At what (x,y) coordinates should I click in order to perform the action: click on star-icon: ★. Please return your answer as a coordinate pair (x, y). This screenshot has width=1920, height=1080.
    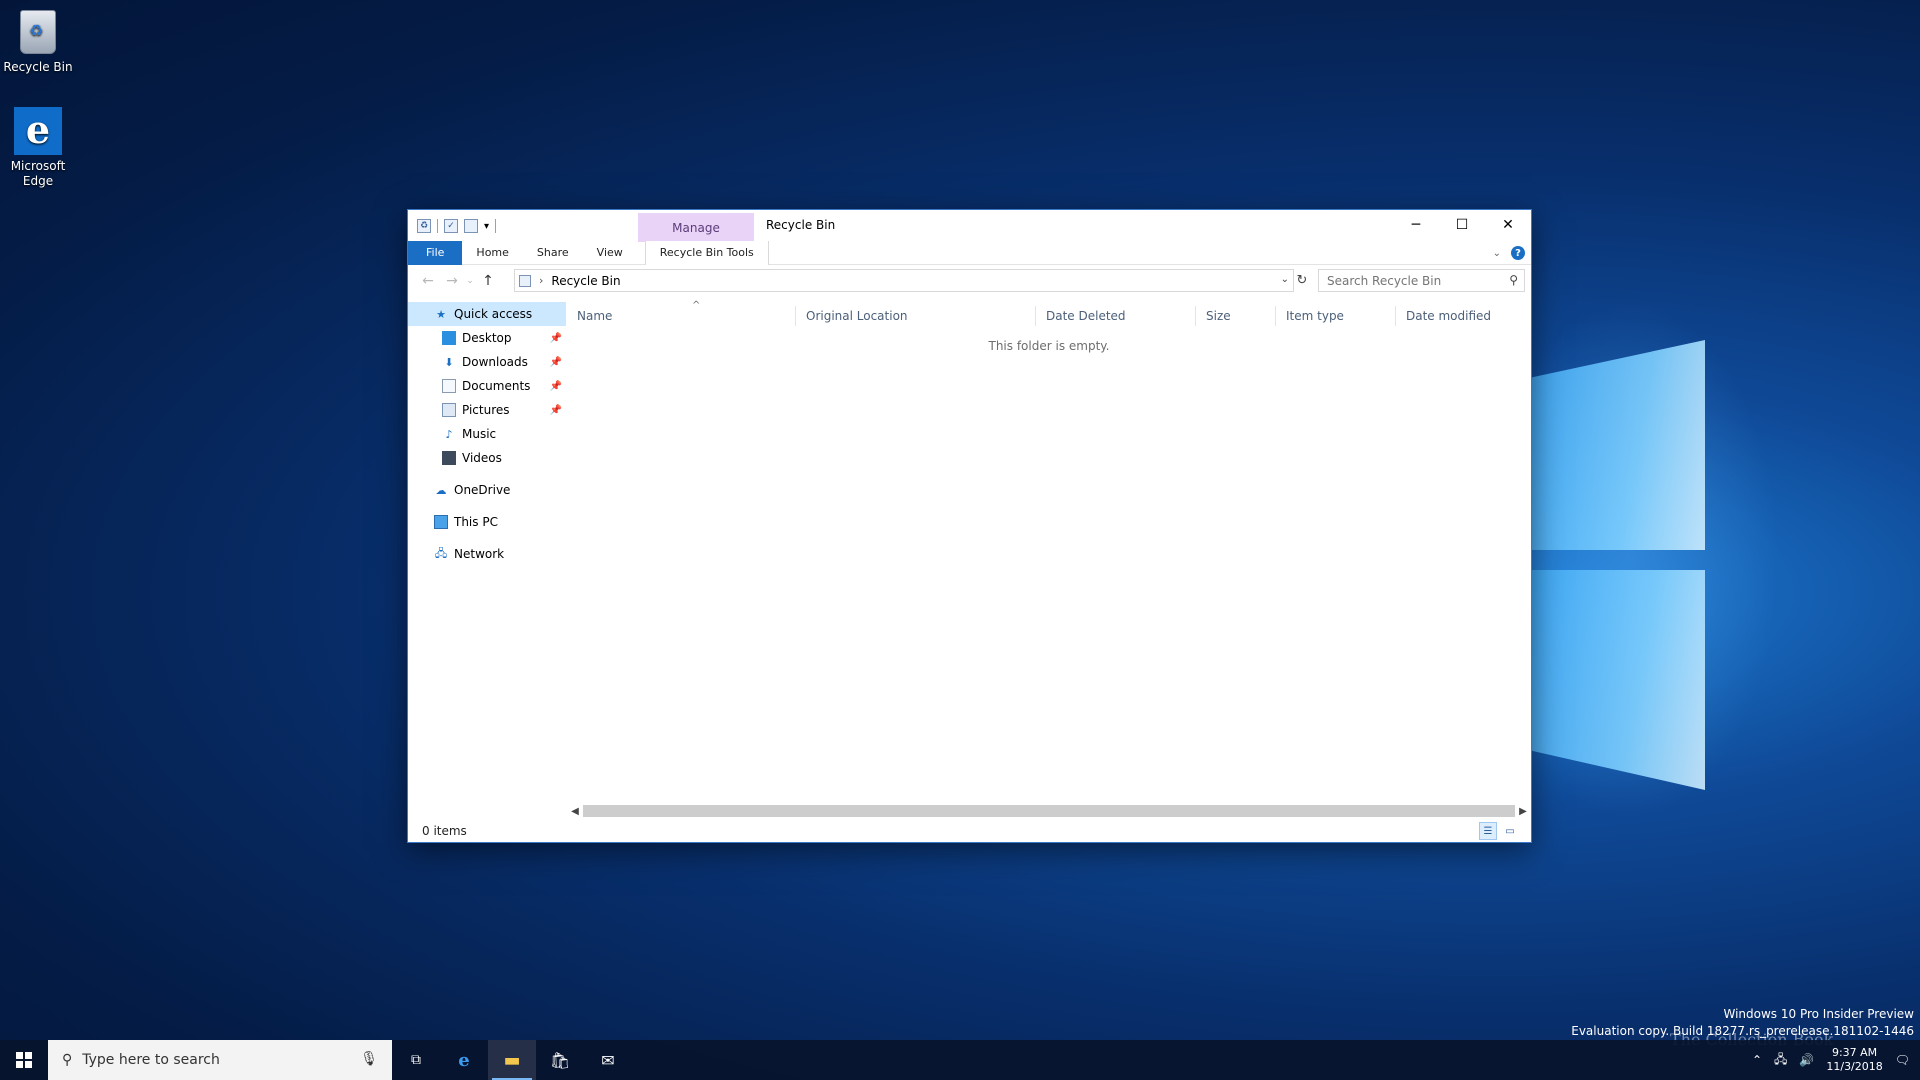
    Looking at the image, I should click on (441, 314).